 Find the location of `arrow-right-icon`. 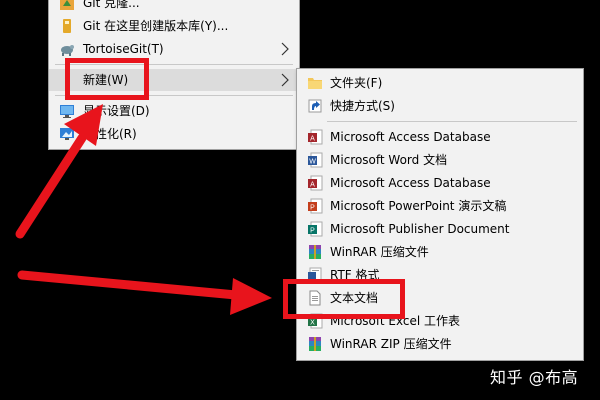

arrow-right-icon is located at coordinates (144, 292).